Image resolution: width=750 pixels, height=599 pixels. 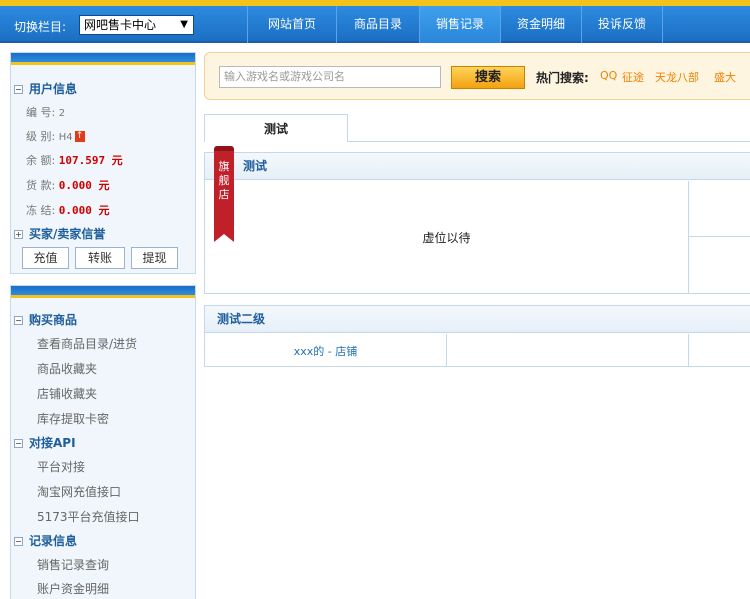 What do you see at coordinates (46, 112) in the screenshot?
I see `user-number-row: 编 号: 2` at bounding box center [46, 112].